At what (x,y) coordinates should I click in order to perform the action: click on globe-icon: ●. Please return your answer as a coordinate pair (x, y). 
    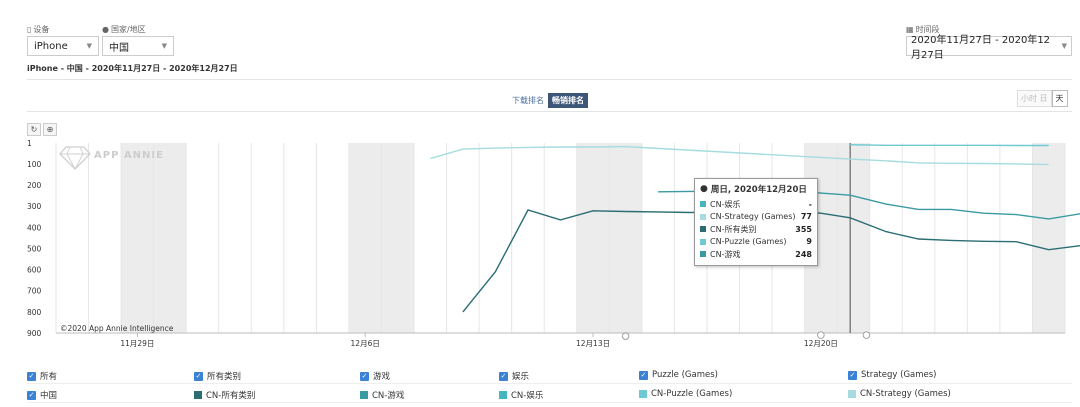
    Looking at the image, I should click on (704, 189).